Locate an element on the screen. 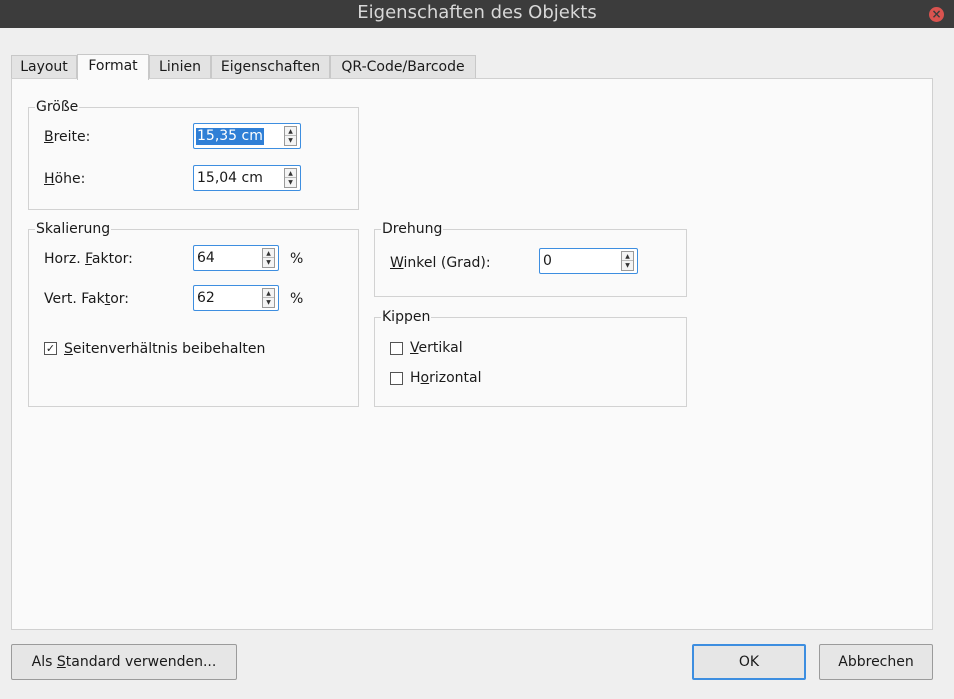  tab-qr-code-label: QR-Code/Barcode is located at coordinates (403, 67).